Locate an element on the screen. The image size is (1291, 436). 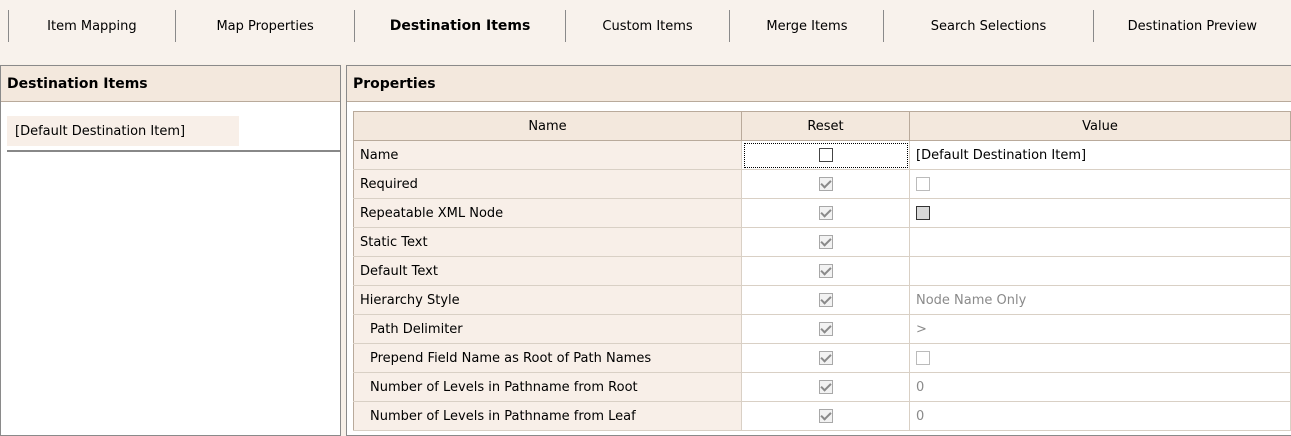
property-row: Prepend Field Name as Root of Path Names is located at coordinates (822, 358).